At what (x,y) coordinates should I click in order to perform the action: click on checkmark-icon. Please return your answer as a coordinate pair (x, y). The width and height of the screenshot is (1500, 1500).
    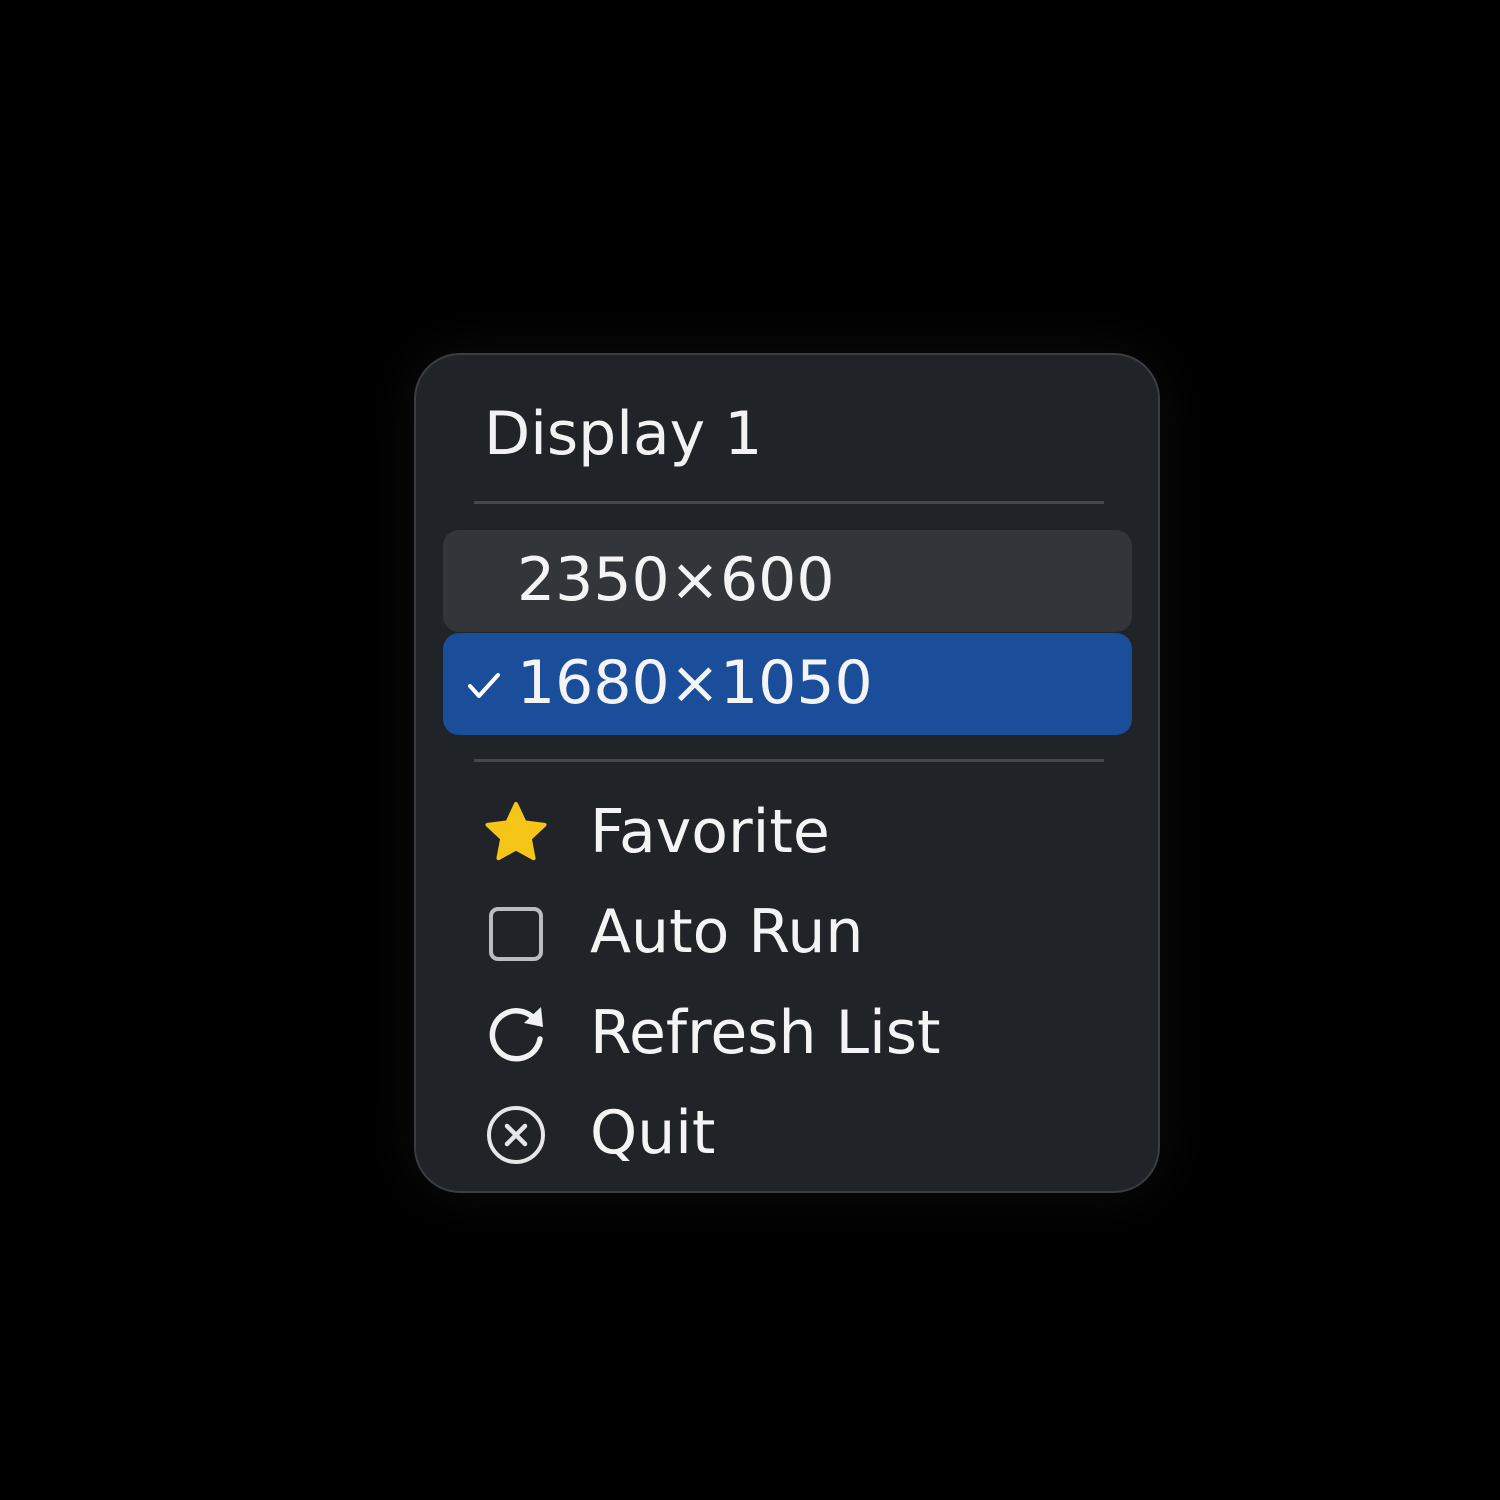
    Looking at the image, I should click on (484, 685).